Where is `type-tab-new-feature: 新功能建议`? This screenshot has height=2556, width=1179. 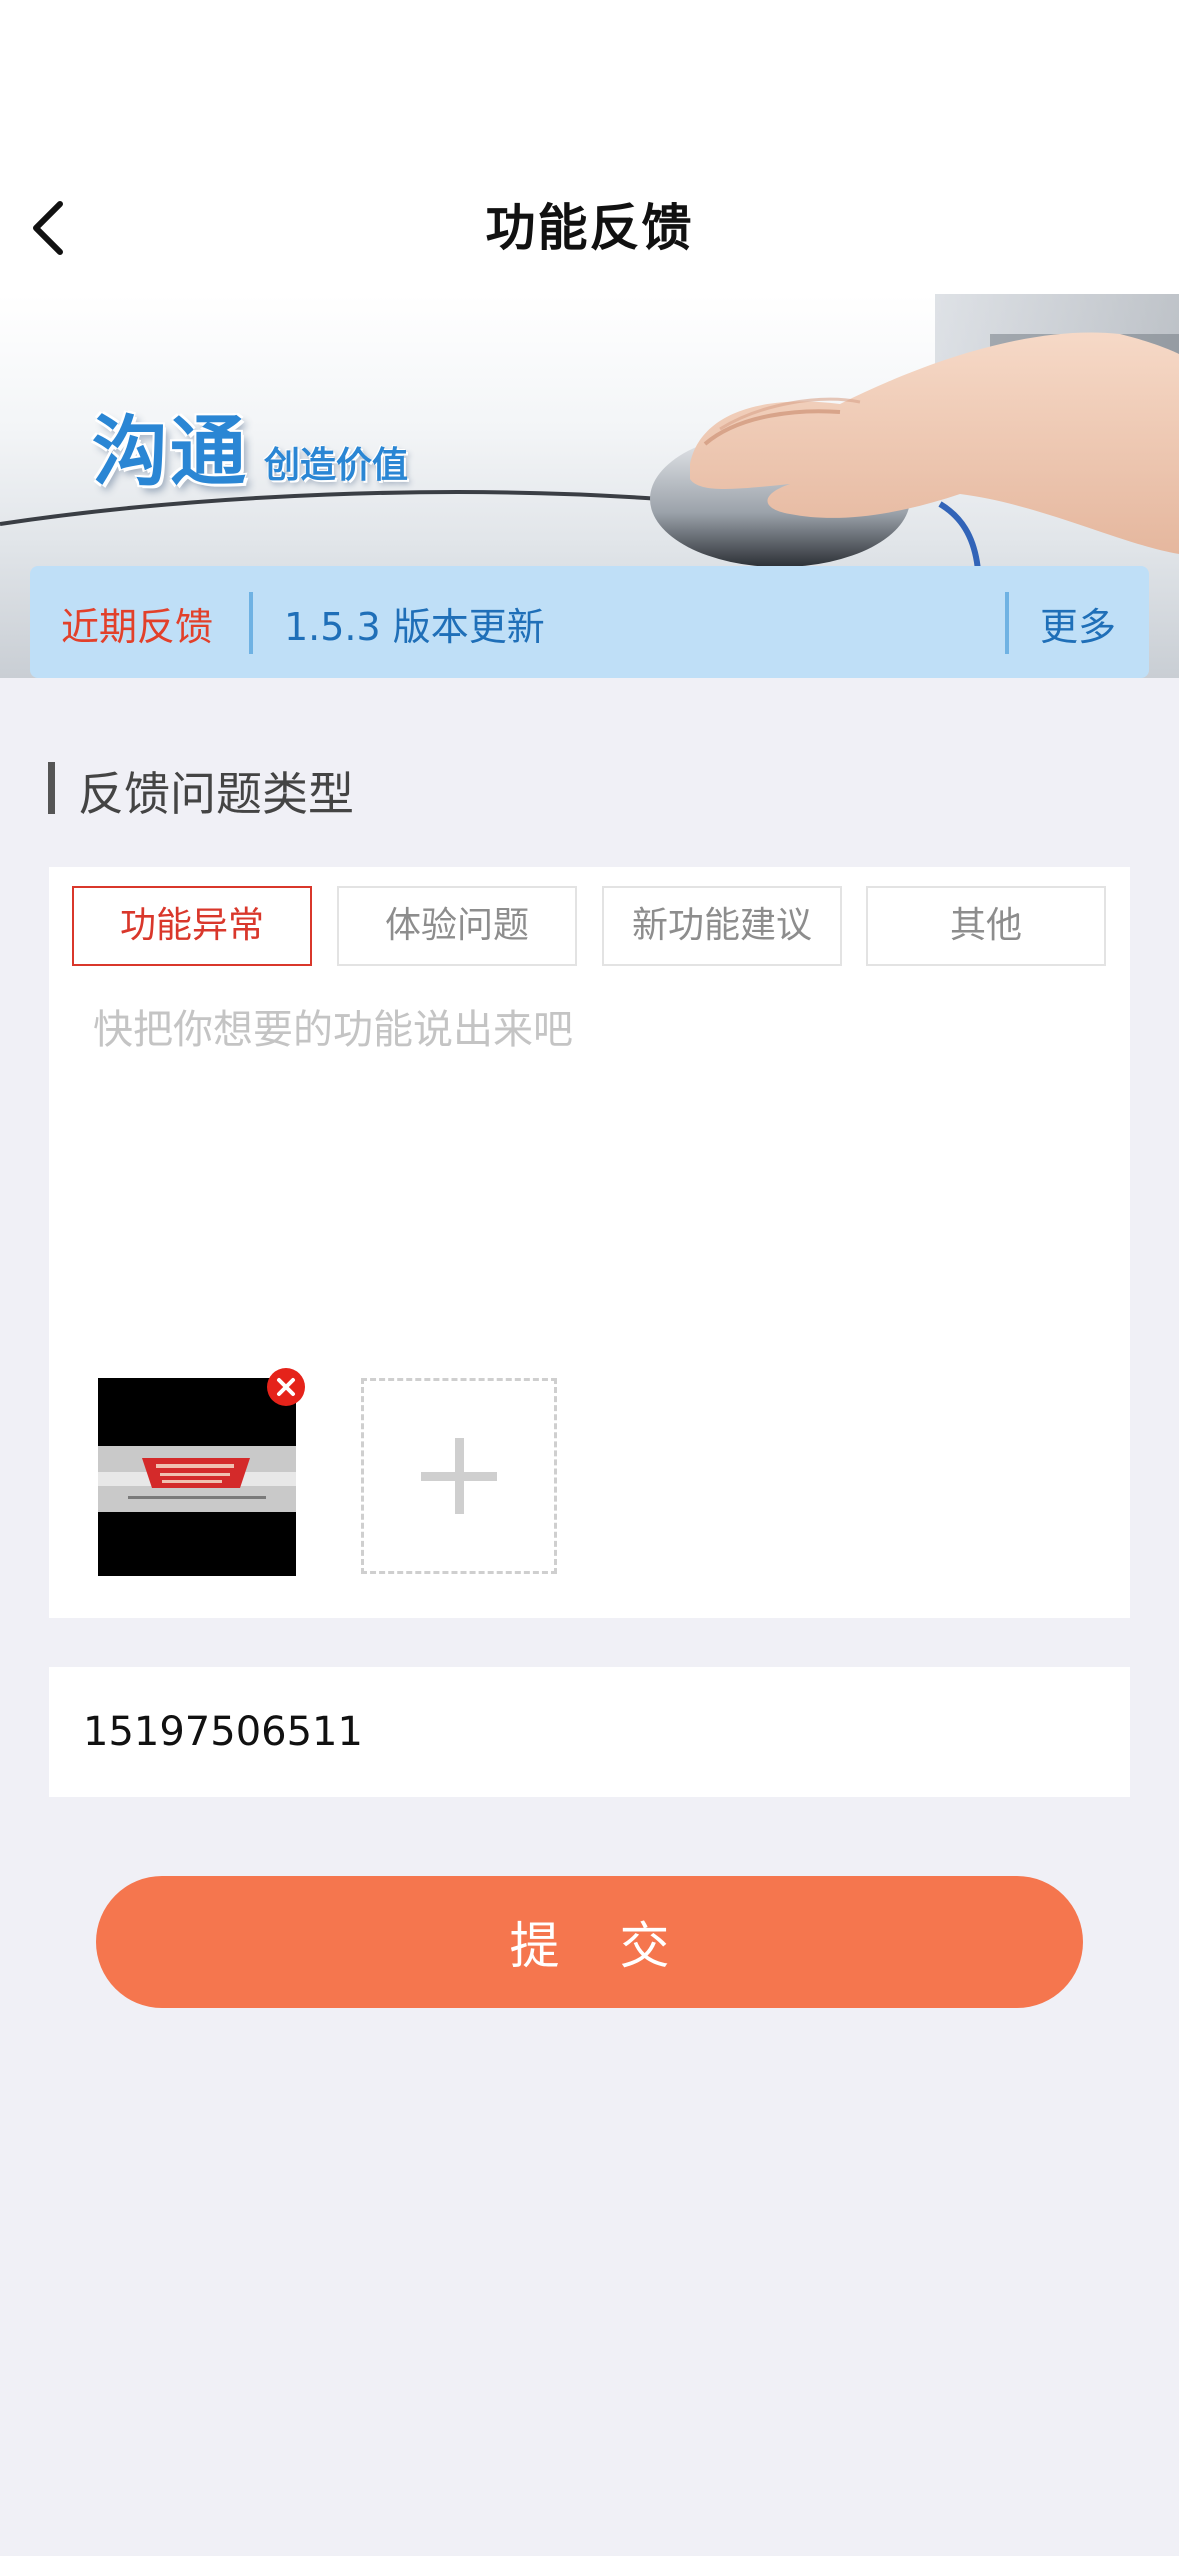
type-tab-new-feature: 新功能建议 is located at coordinates (722, 926).